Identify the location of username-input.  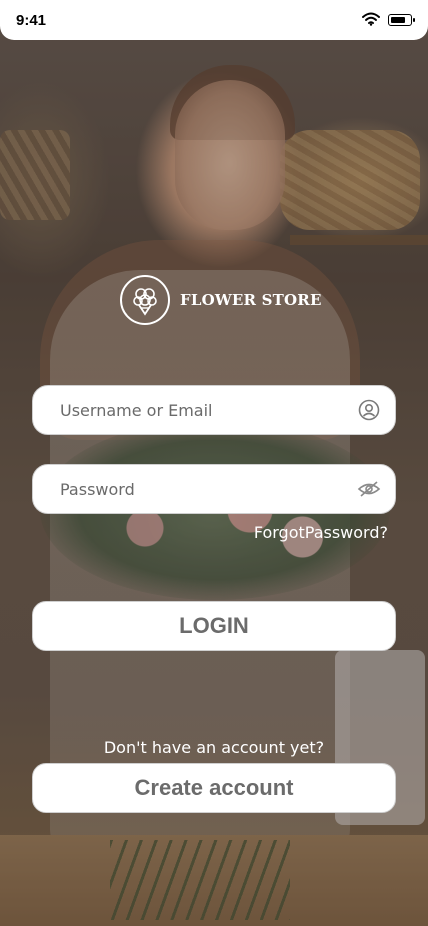
(207, 410).